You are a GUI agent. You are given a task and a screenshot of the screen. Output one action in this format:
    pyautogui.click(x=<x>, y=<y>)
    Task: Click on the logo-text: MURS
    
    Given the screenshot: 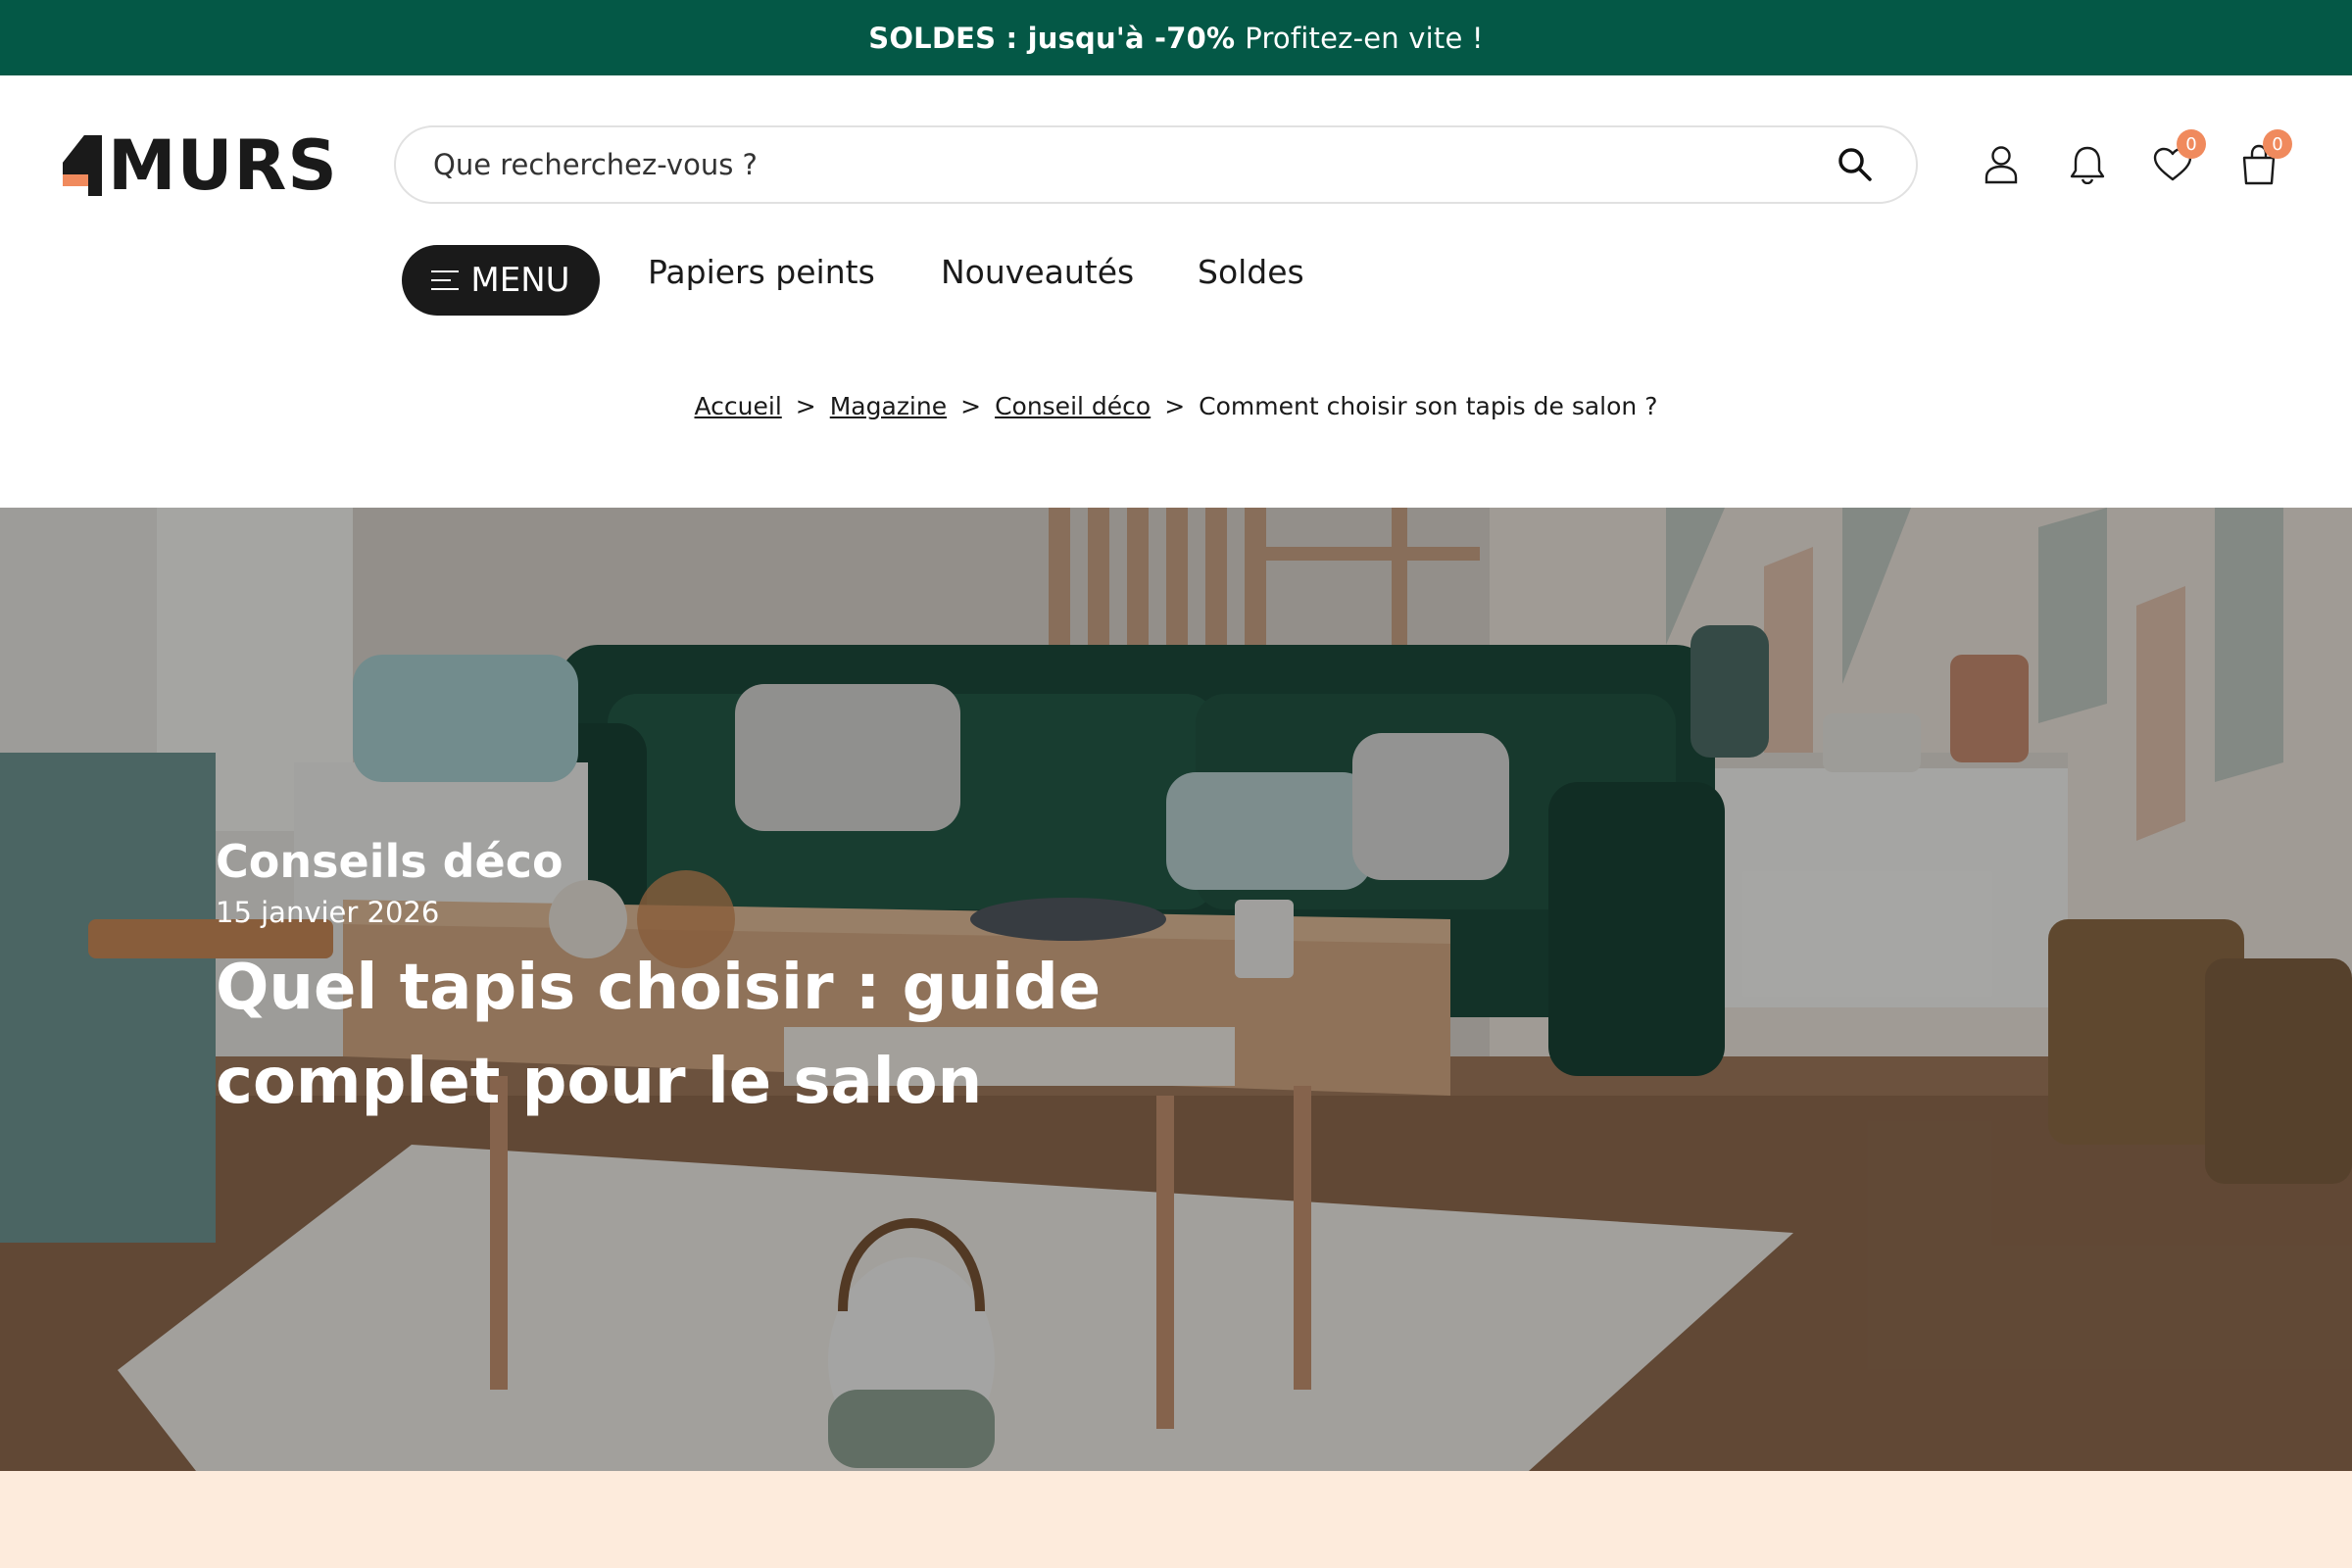 What is the action you would take?
    pyautogui.click(x=223, y=165)
    